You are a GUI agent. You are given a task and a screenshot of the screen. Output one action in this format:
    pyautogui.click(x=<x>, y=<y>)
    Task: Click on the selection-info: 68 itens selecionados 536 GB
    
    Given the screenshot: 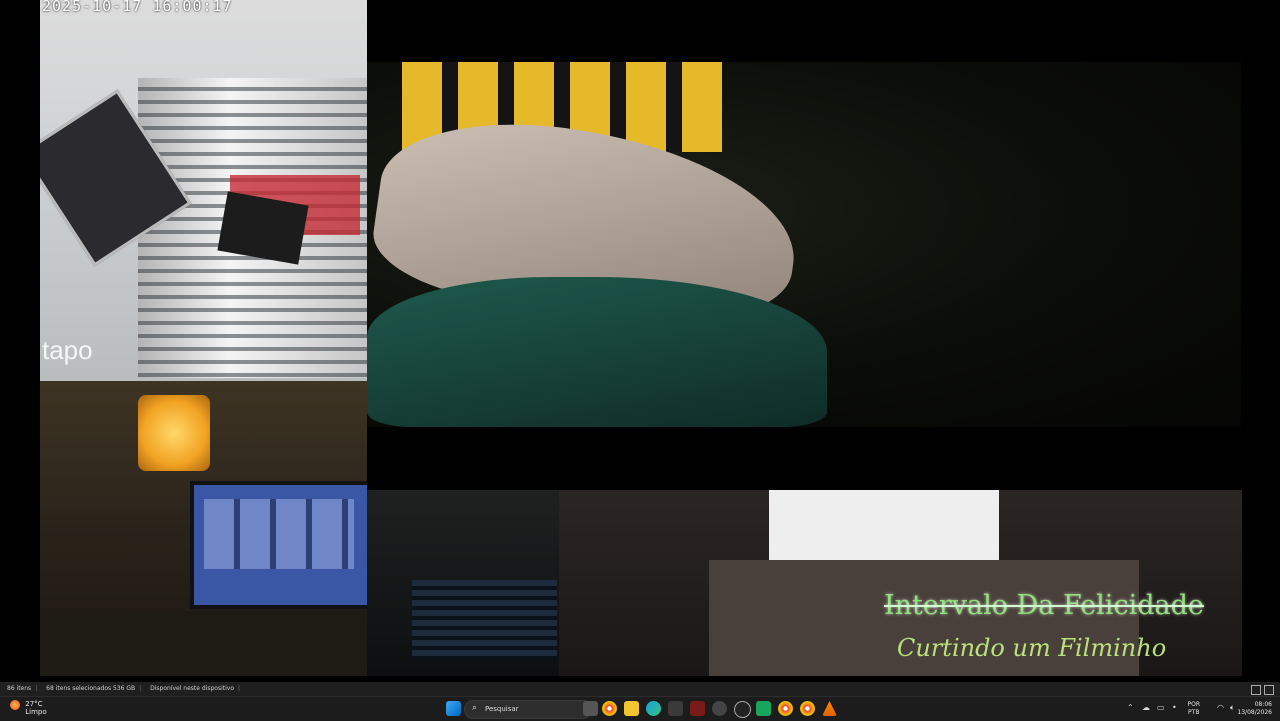 What is the action you would take?
    pyautogui.click(x=91, y=688)
    